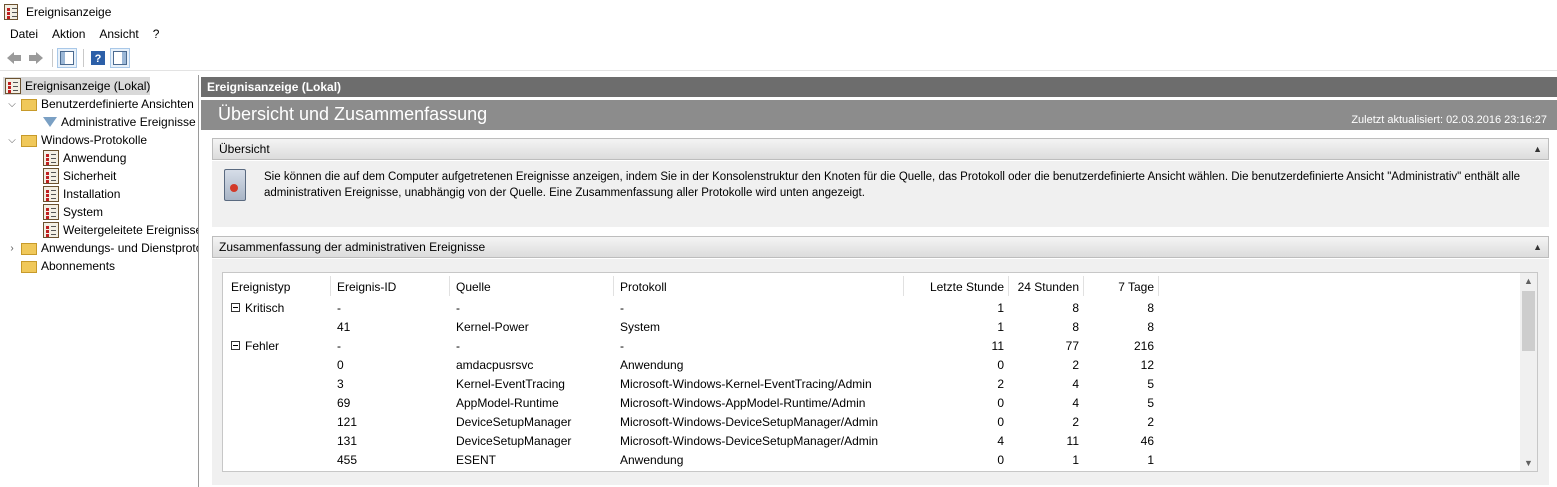 The image size is (1557, 487). I want to click on cell-source: amdacpusrsvc, so click(495, 365).